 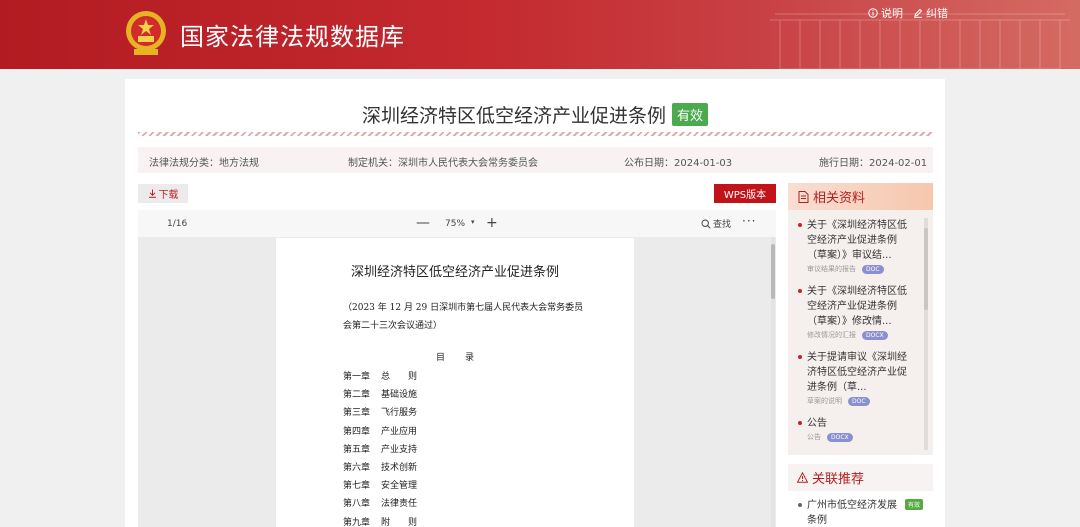 What do you see at coordinates (204, 163) in the screenshot?
I see `meta-category: 法律法规分类：地方法规` at bounding box center [204, 163].